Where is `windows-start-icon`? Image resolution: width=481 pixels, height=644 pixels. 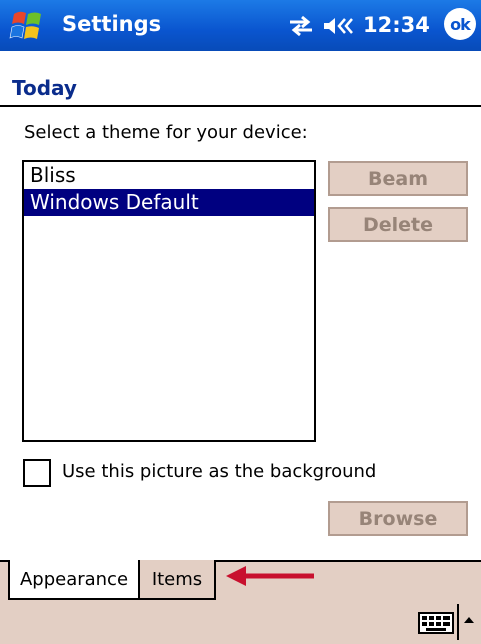
windows-start-icon is located at coordinates (28, 26).